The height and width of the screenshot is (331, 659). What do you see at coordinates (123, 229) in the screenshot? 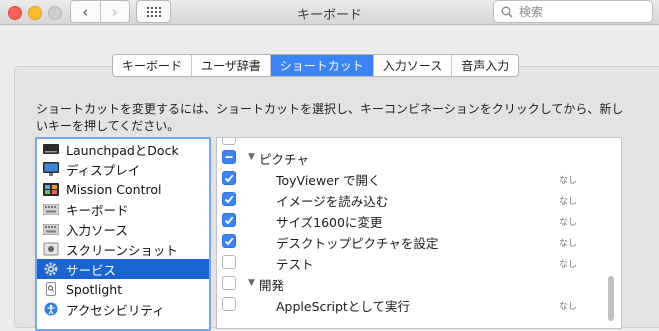
I see `category-input-sources: 入力ソース` at bounding box center [123, 229].